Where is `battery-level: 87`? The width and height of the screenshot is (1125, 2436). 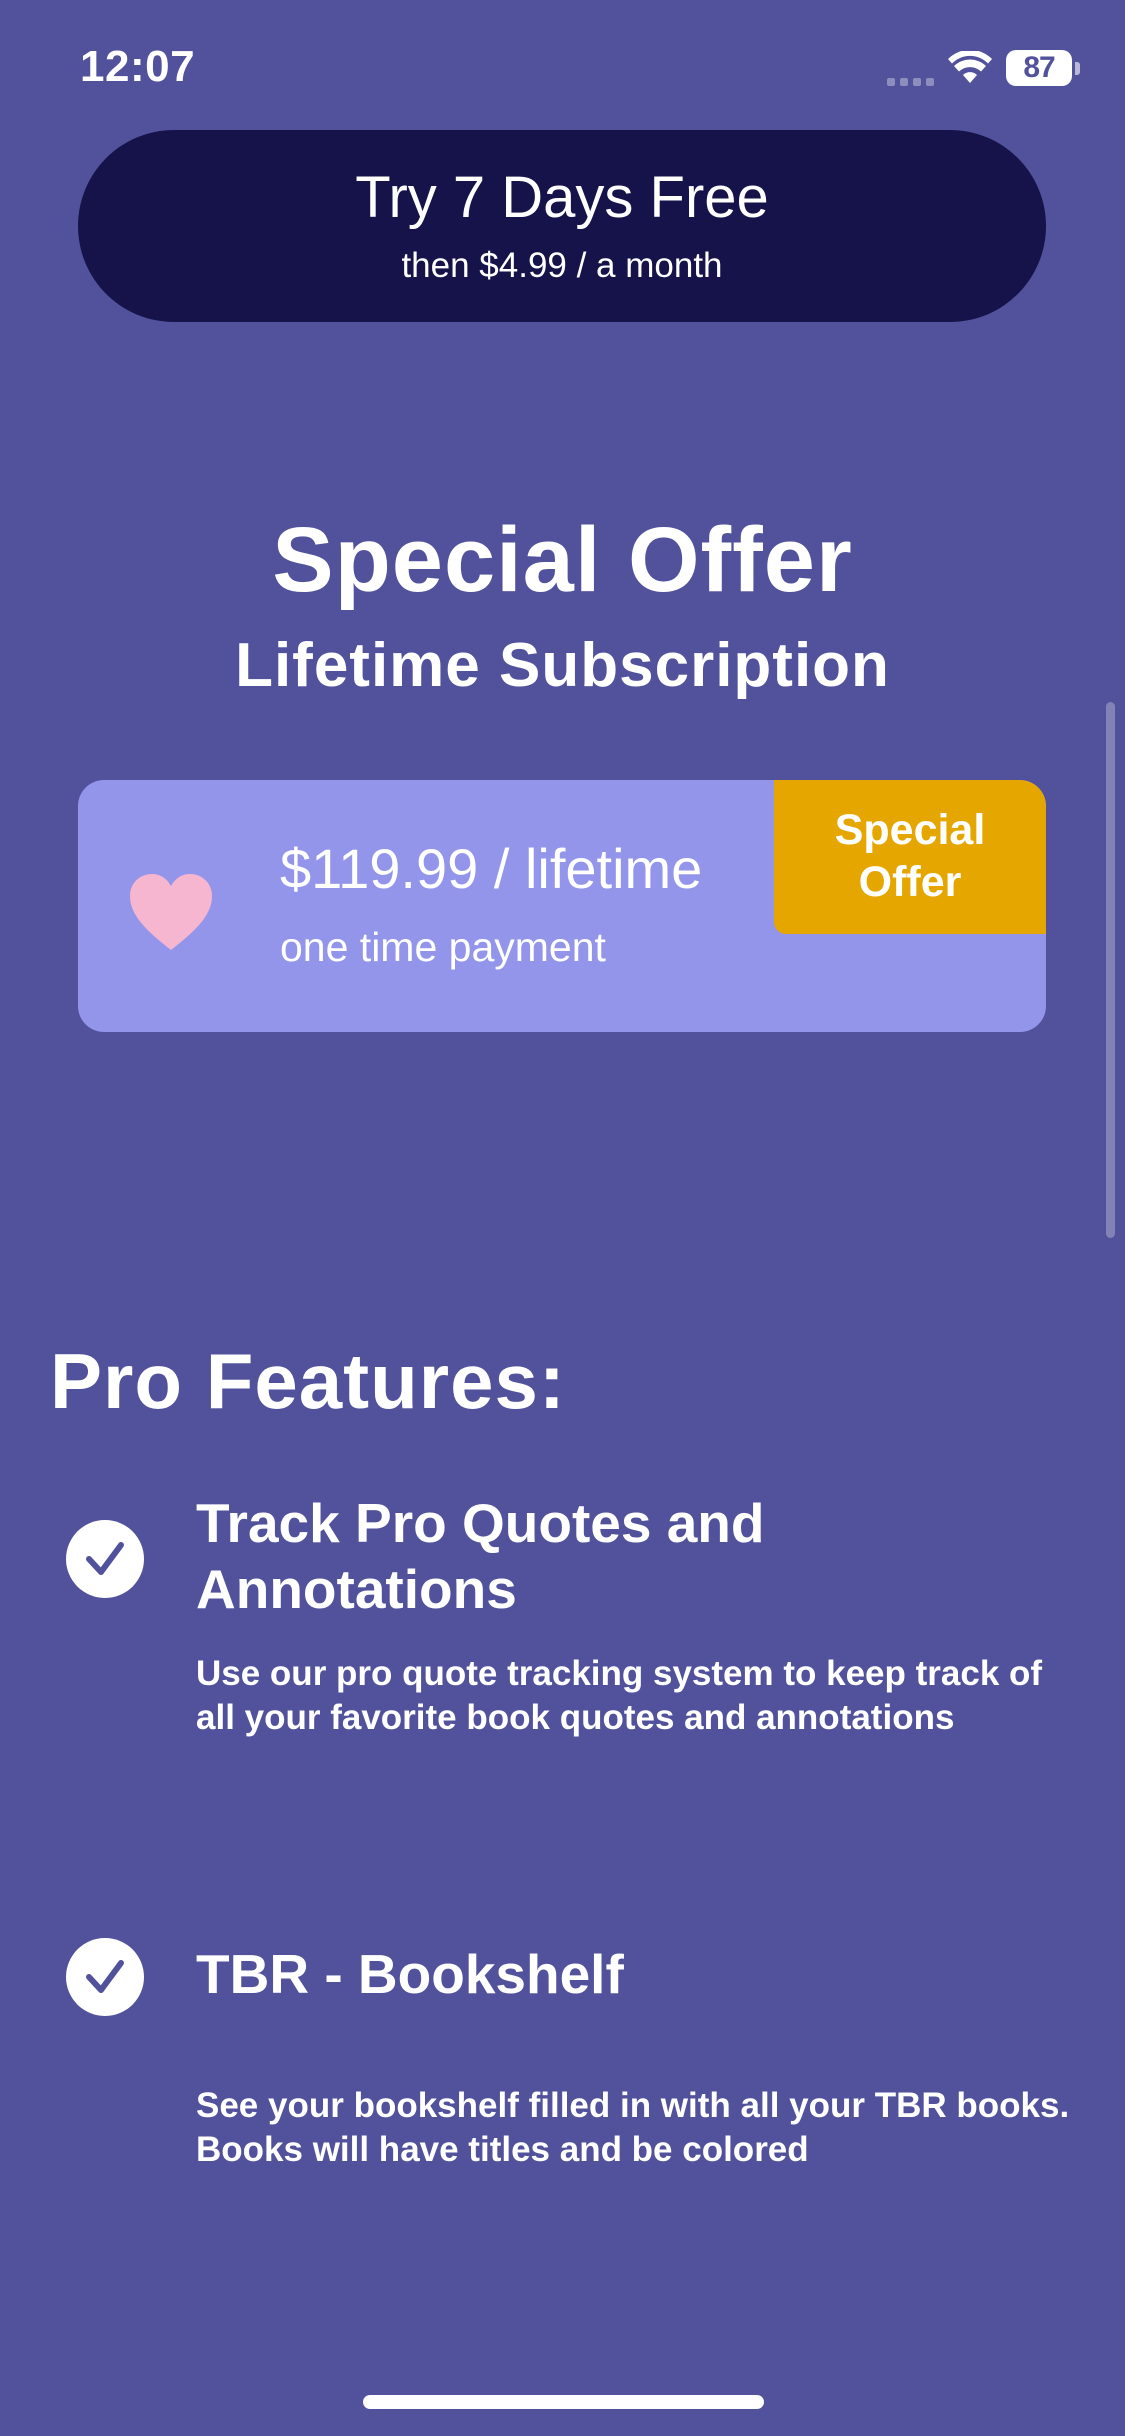 battery-level: 87 is located at coordinates (1039, 68).